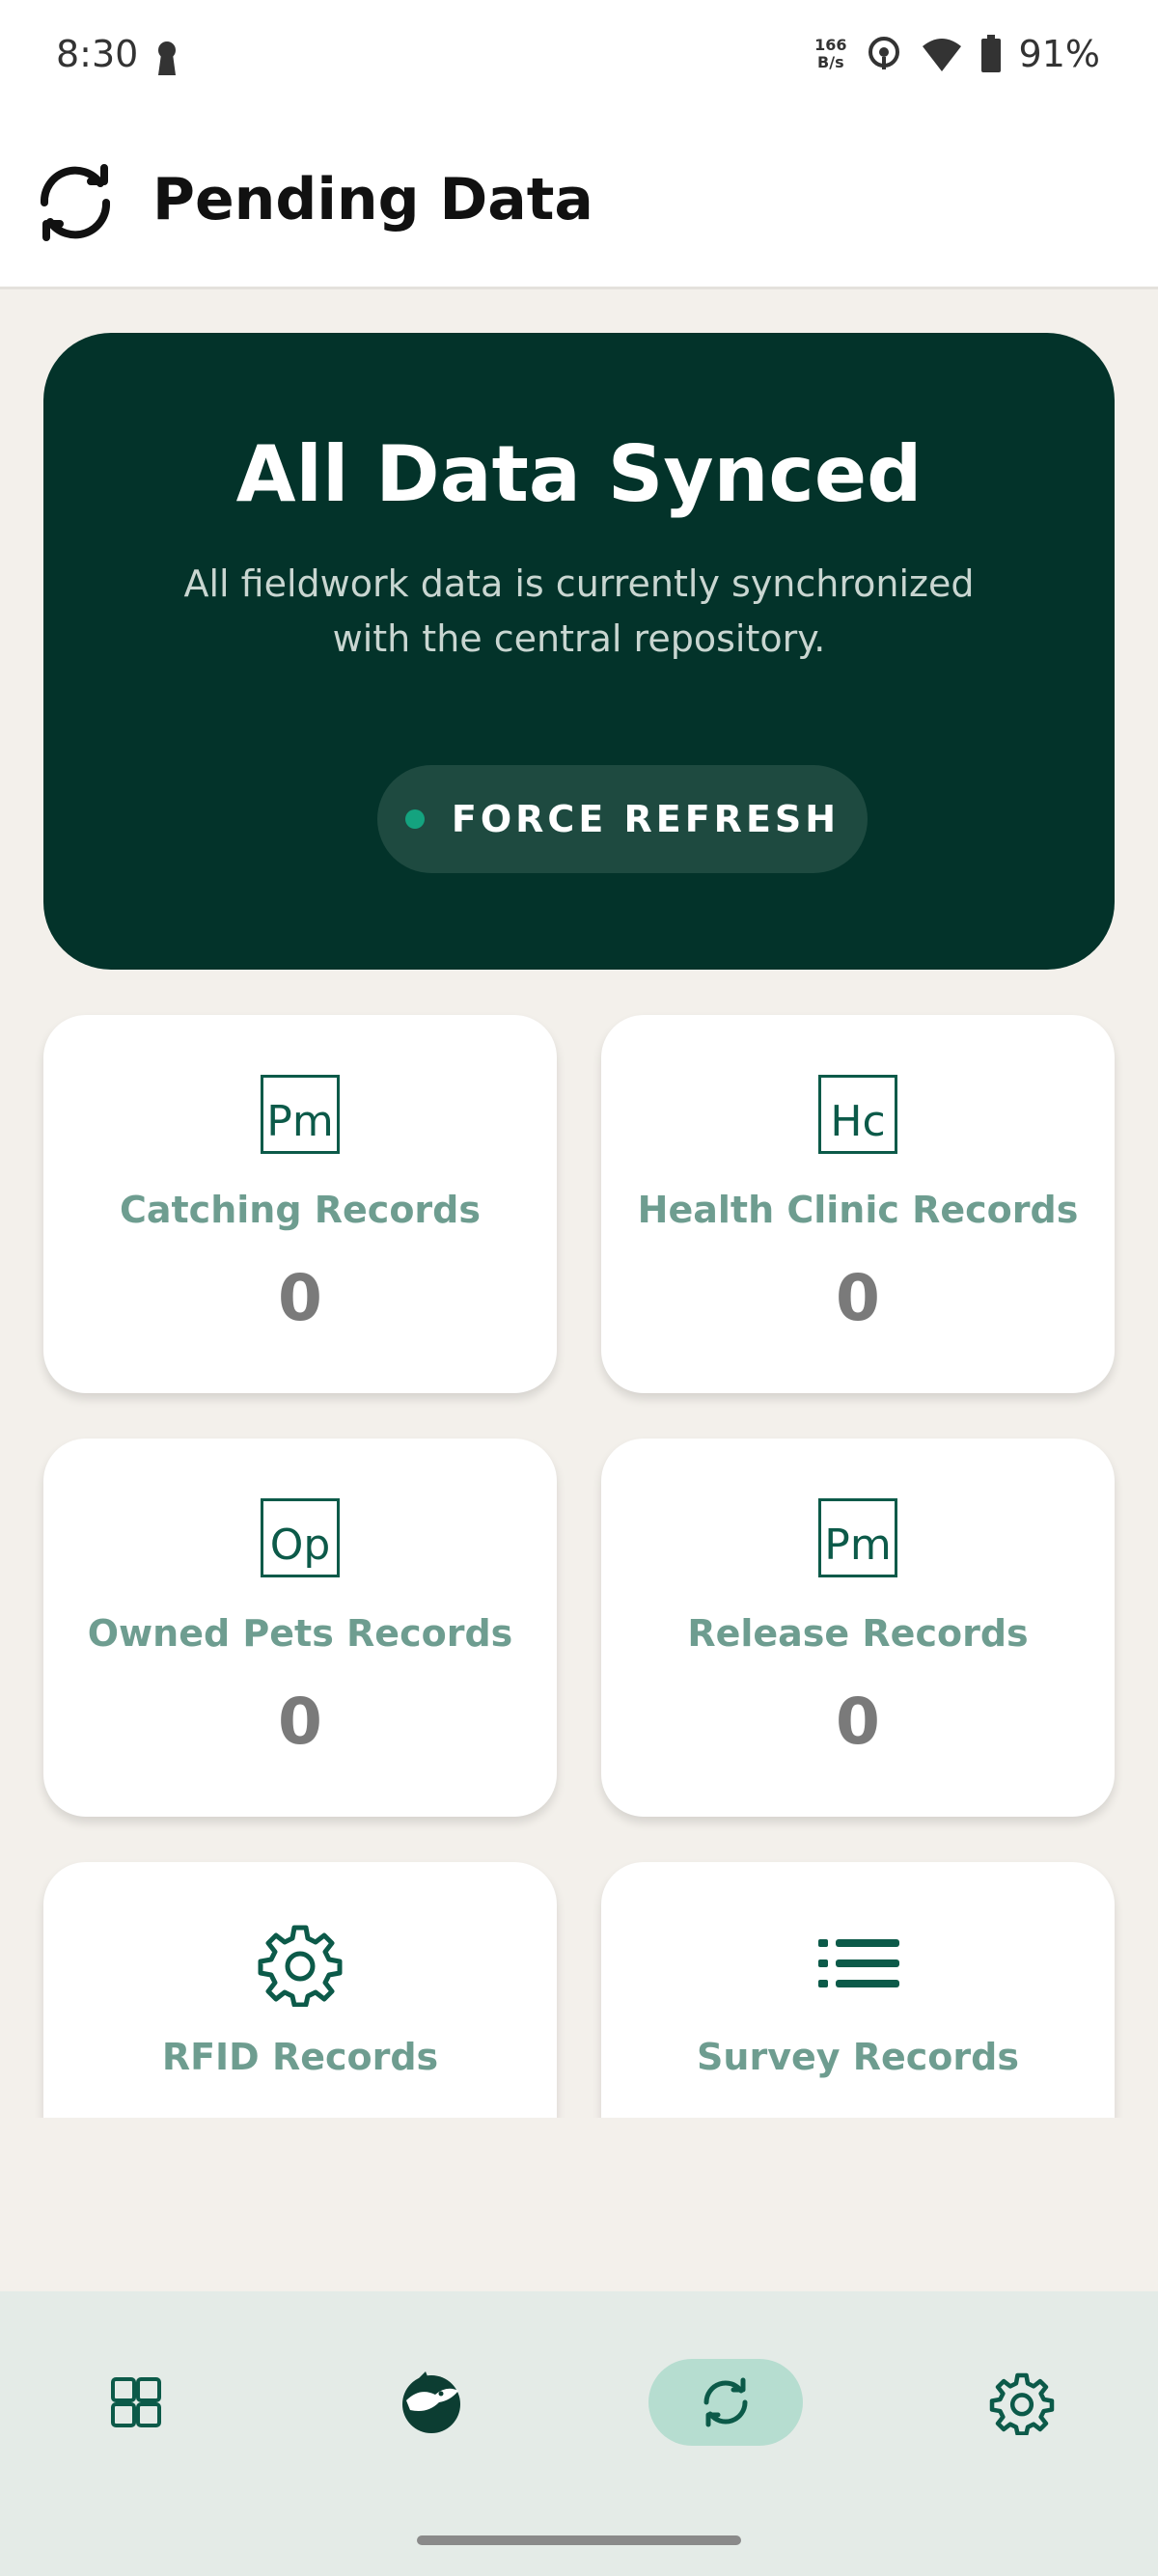 The image size is (1158, 2576). I want to click on nav-settings, so click(1022, 2403).